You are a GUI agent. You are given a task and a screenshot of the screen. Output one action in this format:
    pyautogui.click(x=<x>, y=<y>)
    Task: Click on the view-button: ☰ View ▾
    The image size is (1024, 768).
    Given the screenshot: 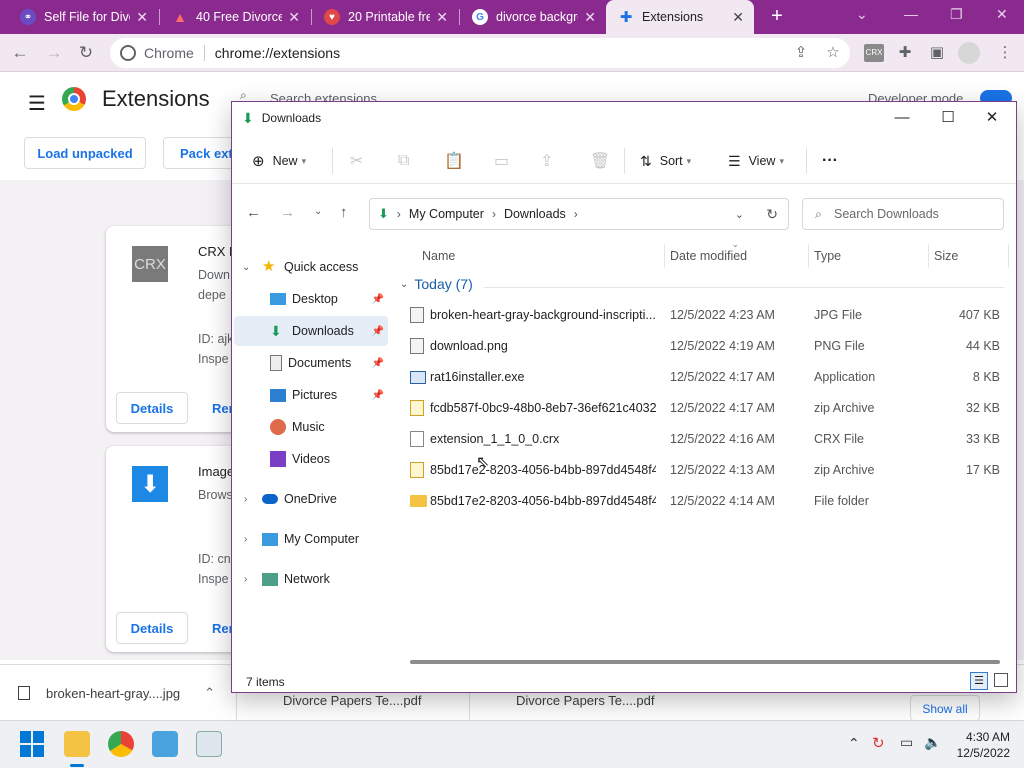 What is the action you would take?
    pyautogui.click(x=756, y=161)
    